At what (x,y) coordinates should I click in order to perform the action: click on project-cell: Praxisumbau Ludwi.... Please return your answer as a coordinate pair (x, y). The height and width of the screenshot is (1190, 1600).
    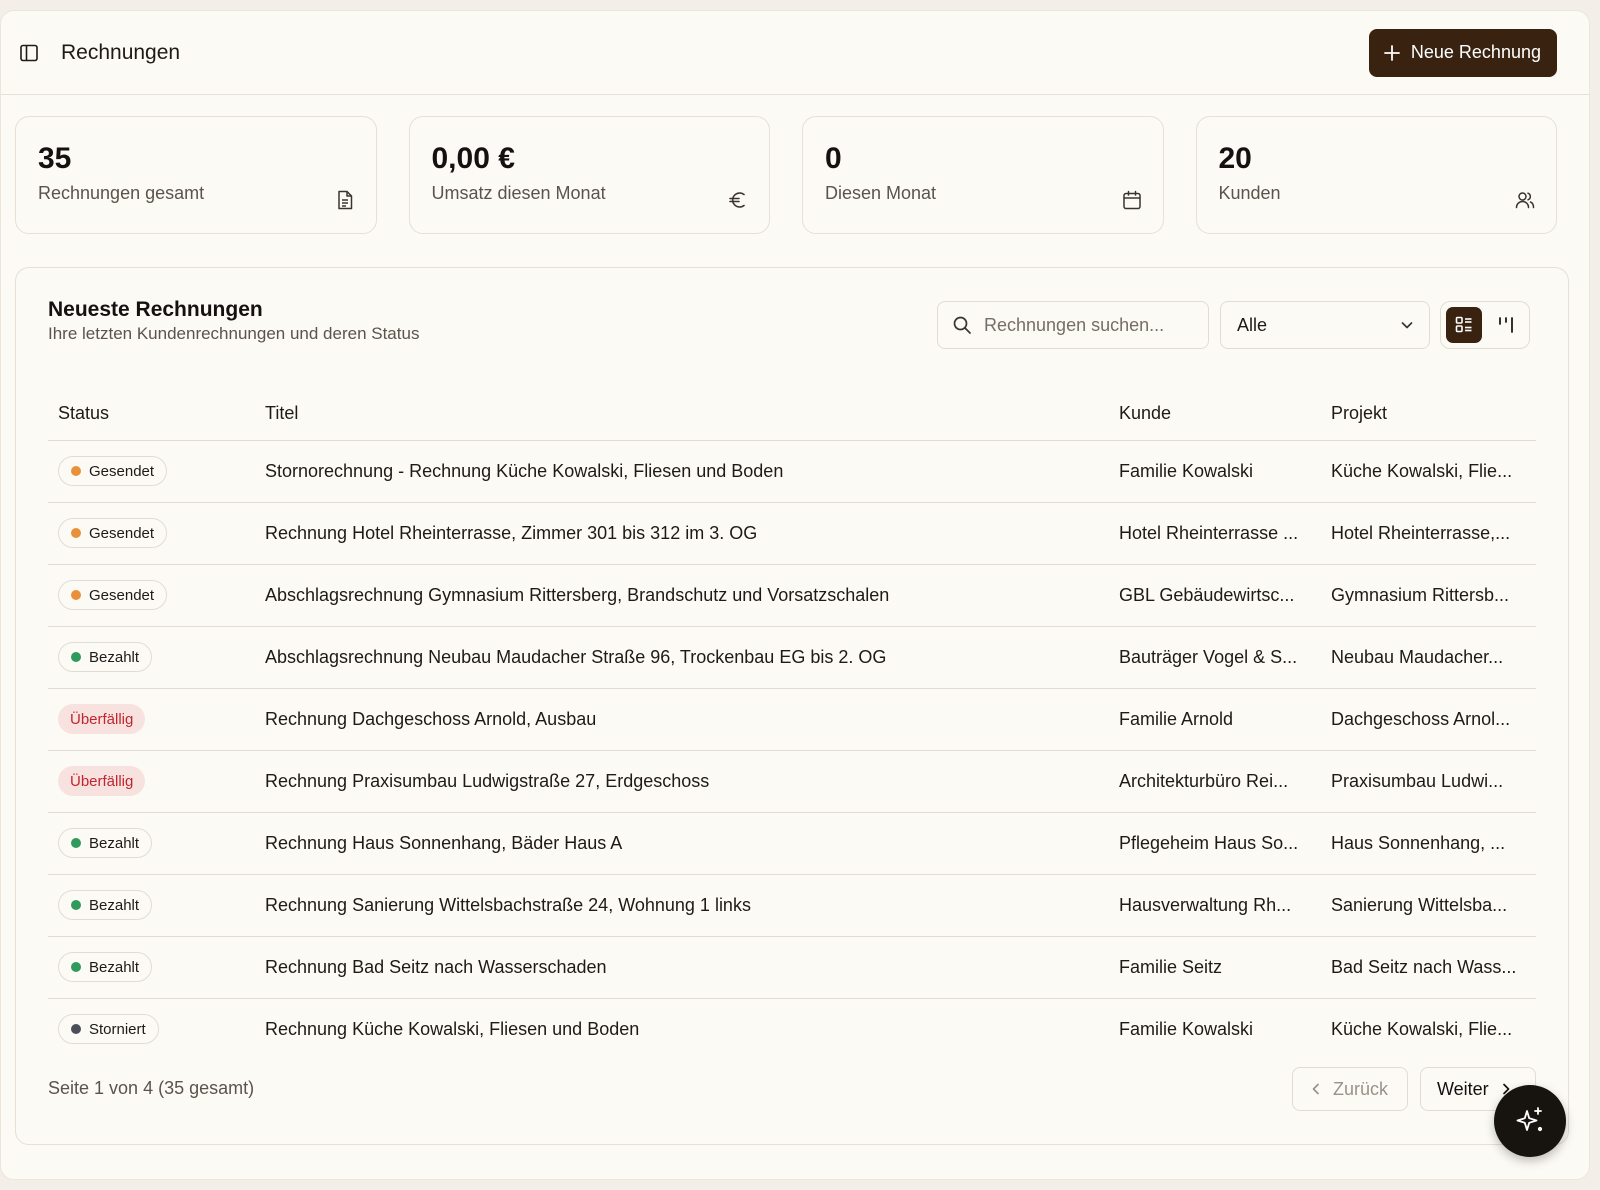
    Looking at the image, I should click on (1428, 781).